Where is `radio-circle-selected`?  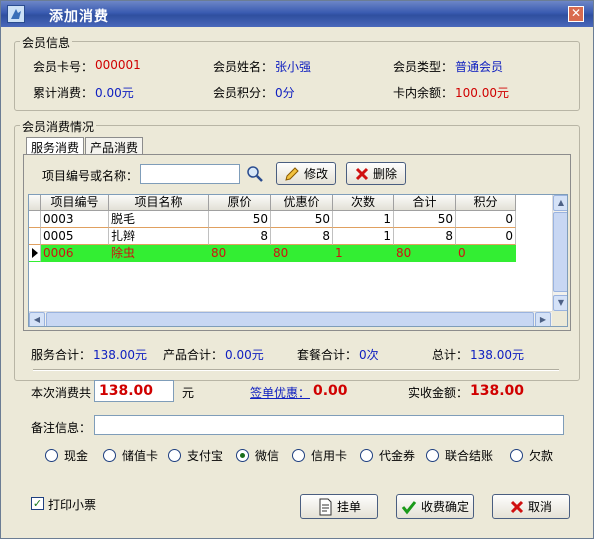
radio-circle-selected is located at coordinates (242, 455).